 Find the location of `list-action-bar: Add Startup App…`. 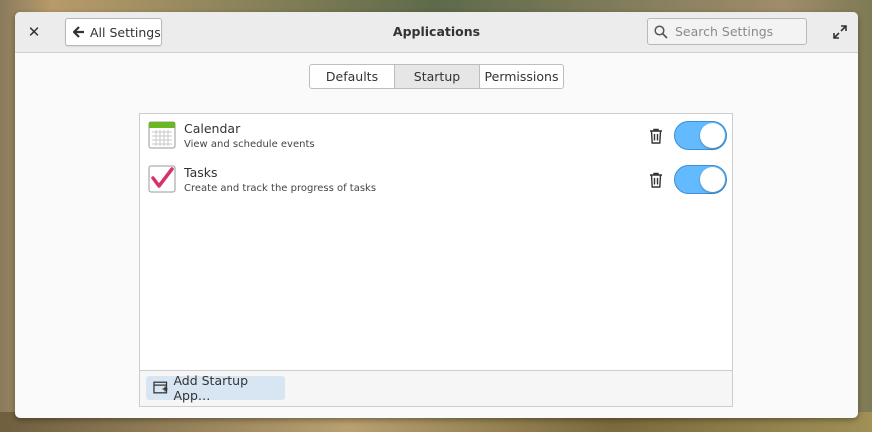

list-action-bar: Add Startup App… is located at coordinates (436, 388).